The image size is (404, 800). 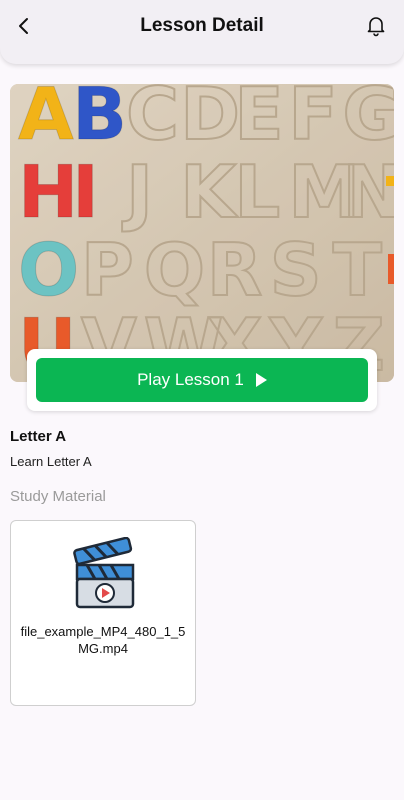 I want to click on app-header: Lesson Detail, so click(x=202, y=32).